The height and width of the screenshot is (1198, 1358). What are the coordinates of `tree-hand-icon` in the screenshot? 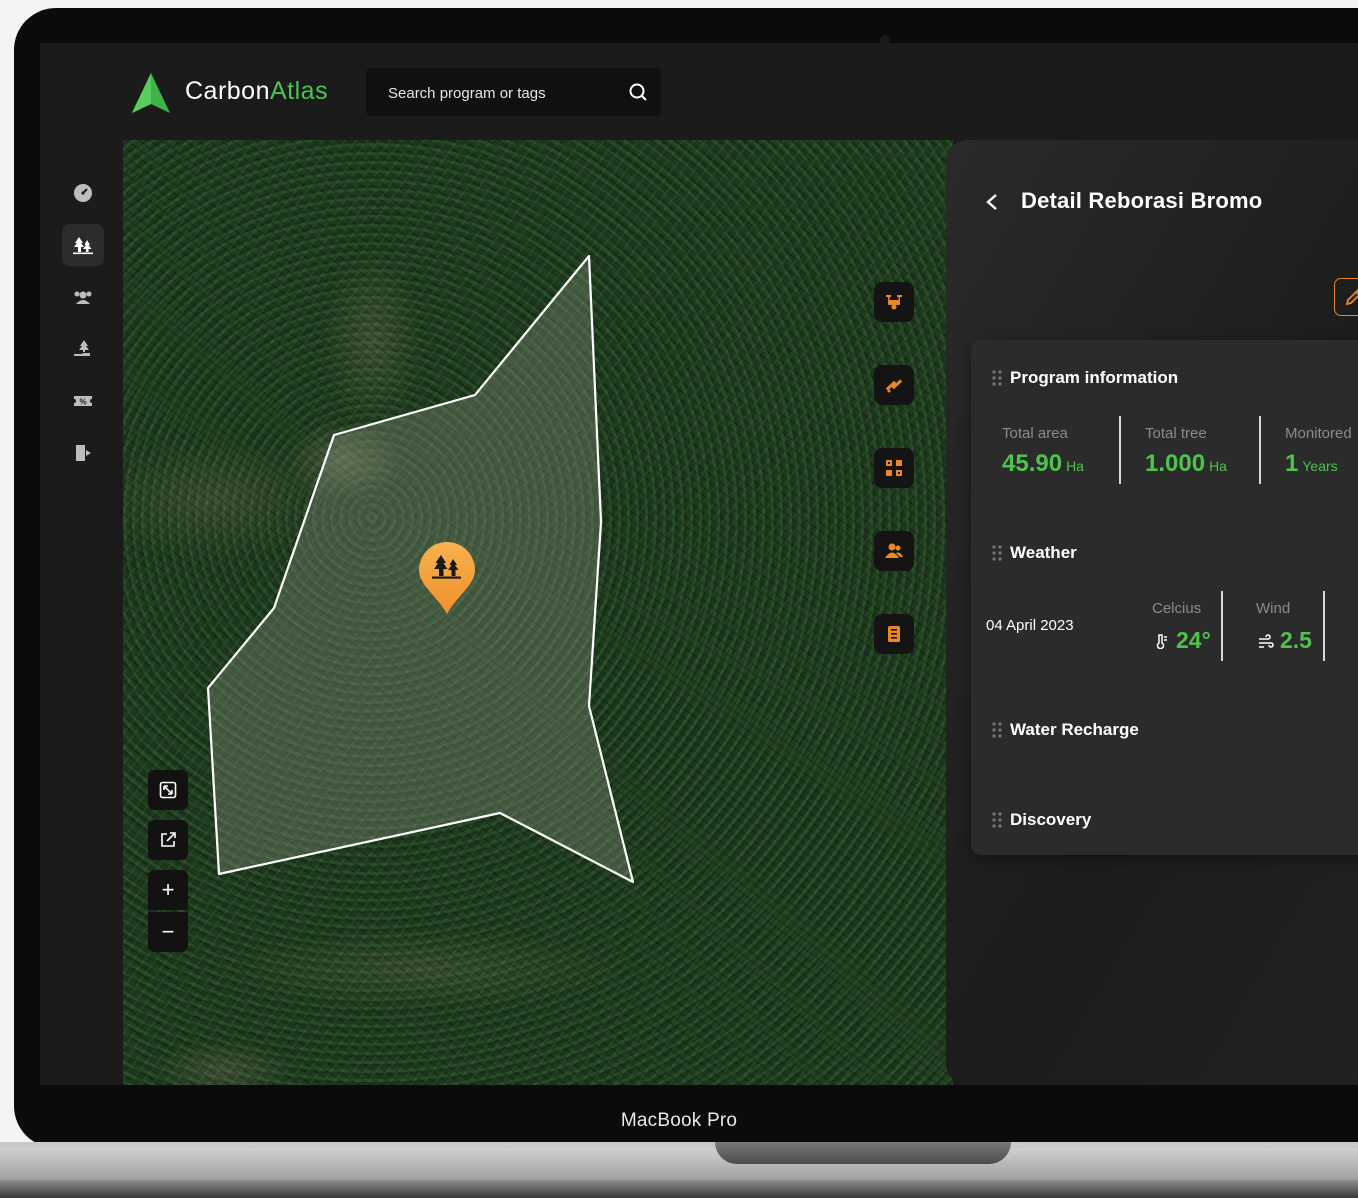 It's located at (82, 348).